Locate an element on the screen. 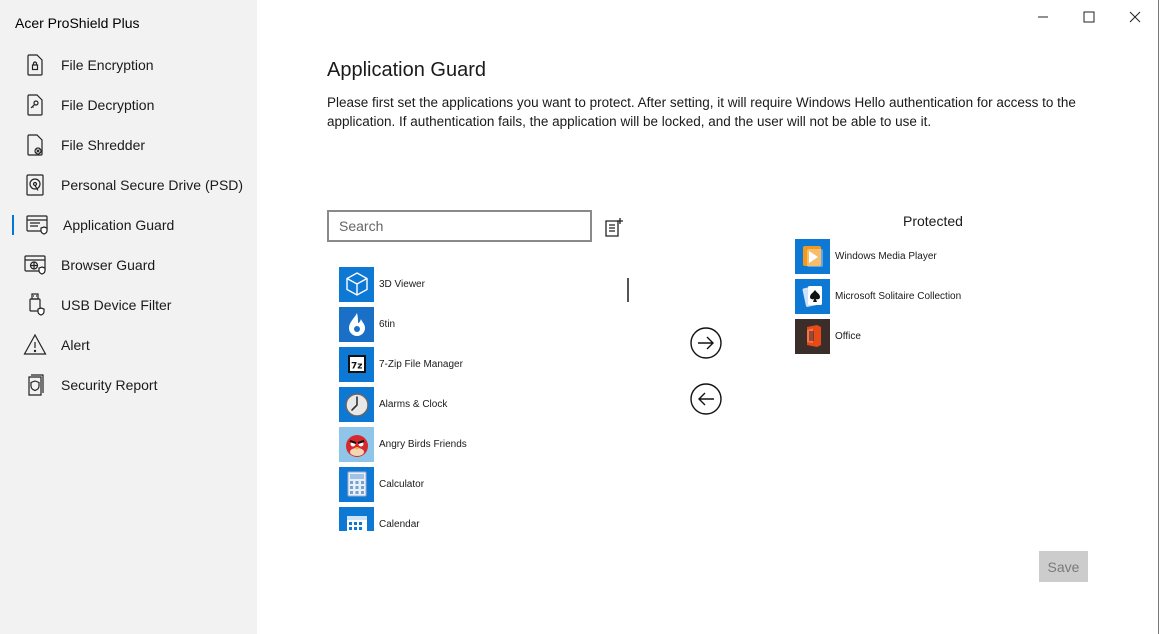  arrow-left-icon is located at coordinates (706, 399).